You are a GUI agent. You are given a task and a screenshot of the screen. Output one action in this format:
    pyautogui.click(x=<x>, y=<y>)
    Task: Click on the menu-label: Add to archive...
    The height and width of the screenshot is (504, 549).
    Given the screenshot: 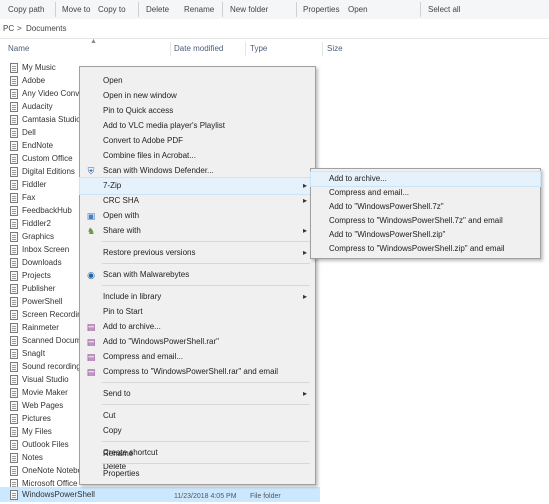 What is the action you would take?
    pyautogui.click(x=132, y=326)
    